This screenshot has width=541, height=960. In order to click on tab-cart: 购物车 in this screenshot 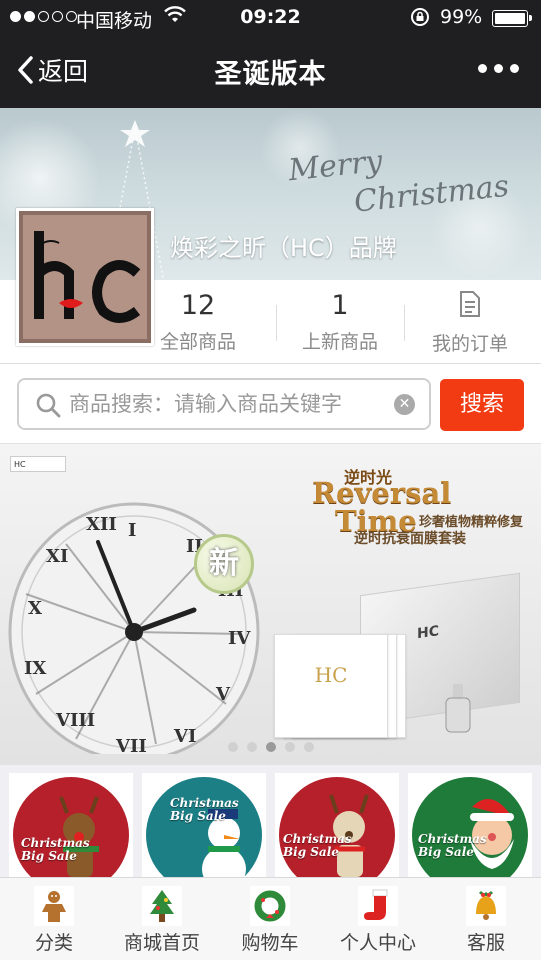, I will do `click(270, 919)`.